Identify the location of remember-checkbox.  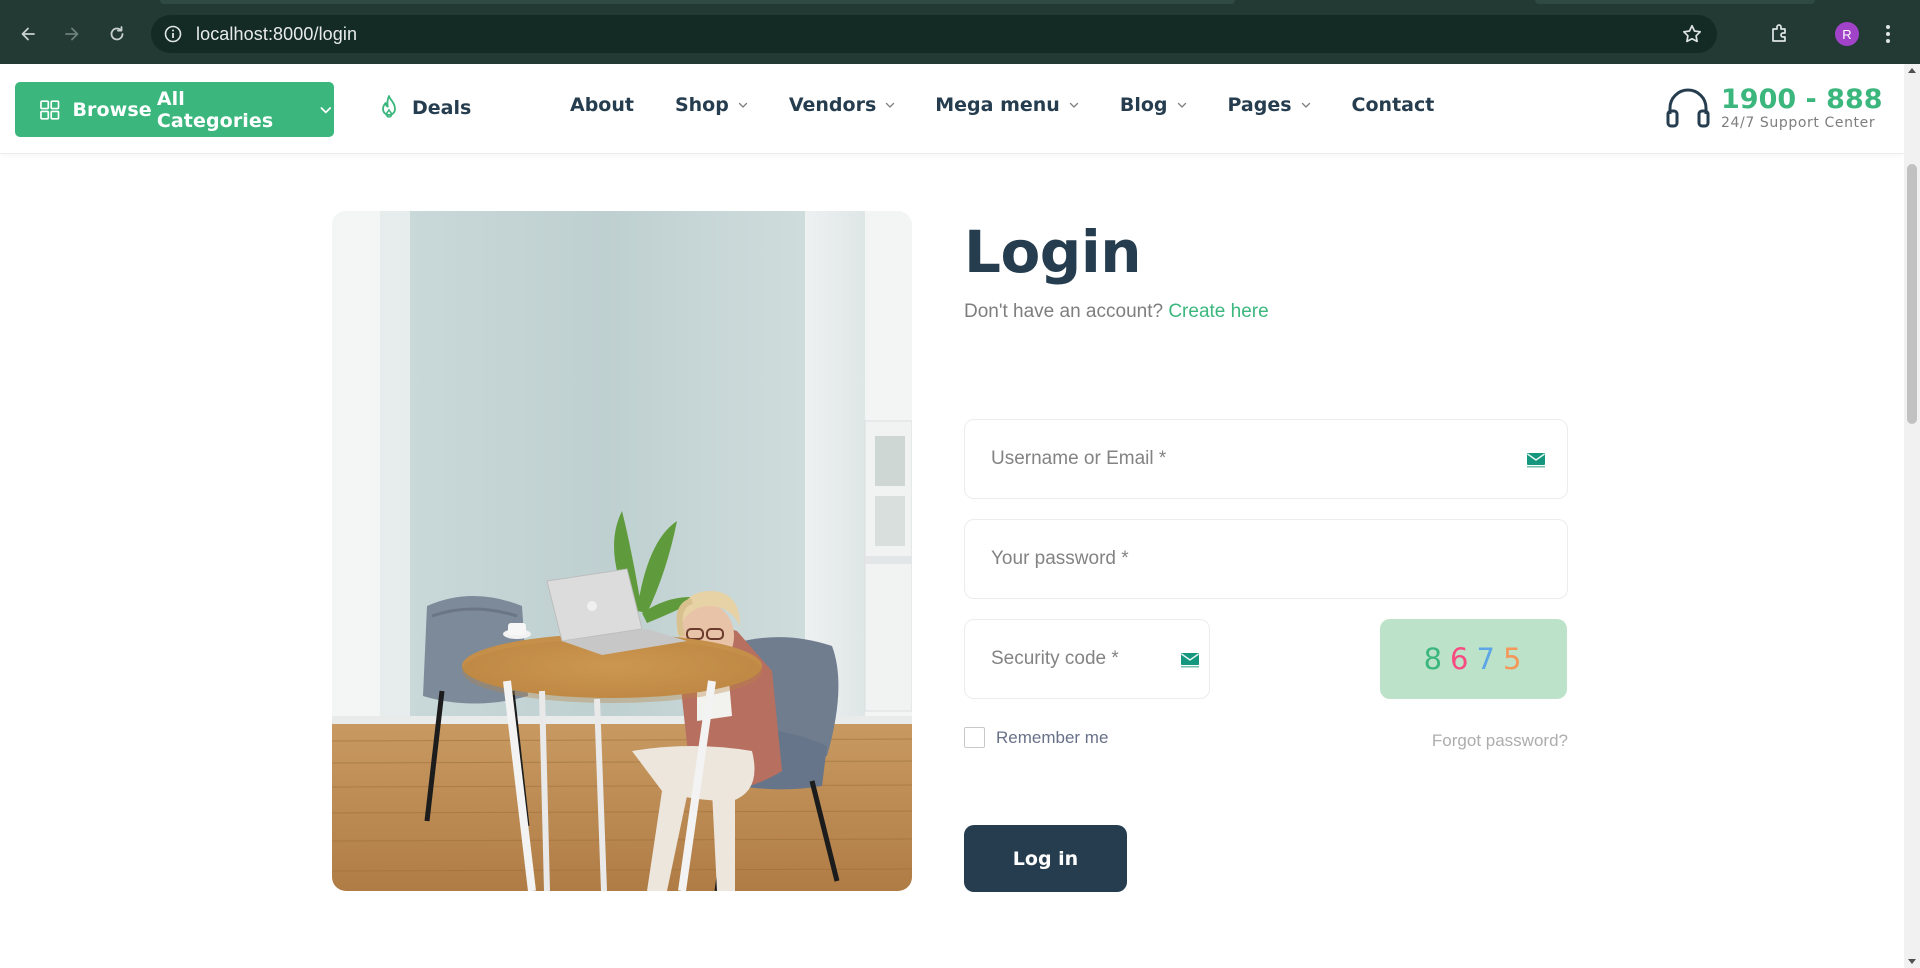
(974, 737).